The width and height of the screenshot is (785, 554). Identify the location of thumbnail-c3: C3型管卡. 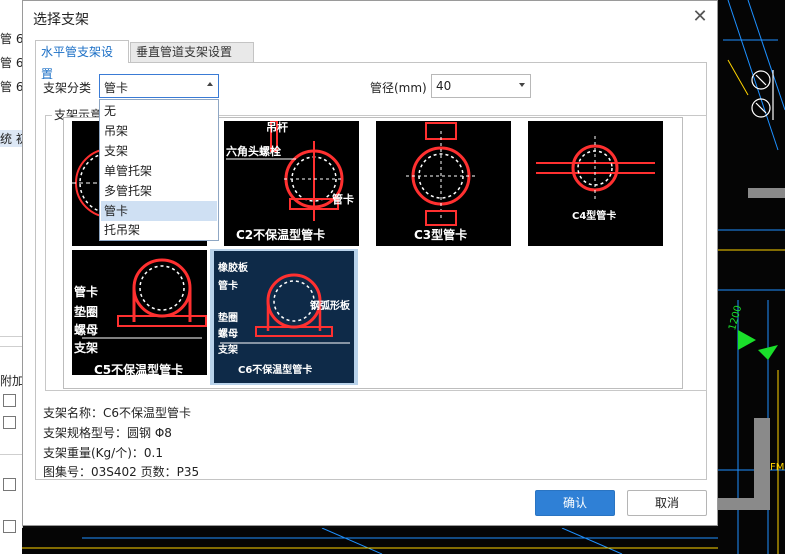
(443, 183).